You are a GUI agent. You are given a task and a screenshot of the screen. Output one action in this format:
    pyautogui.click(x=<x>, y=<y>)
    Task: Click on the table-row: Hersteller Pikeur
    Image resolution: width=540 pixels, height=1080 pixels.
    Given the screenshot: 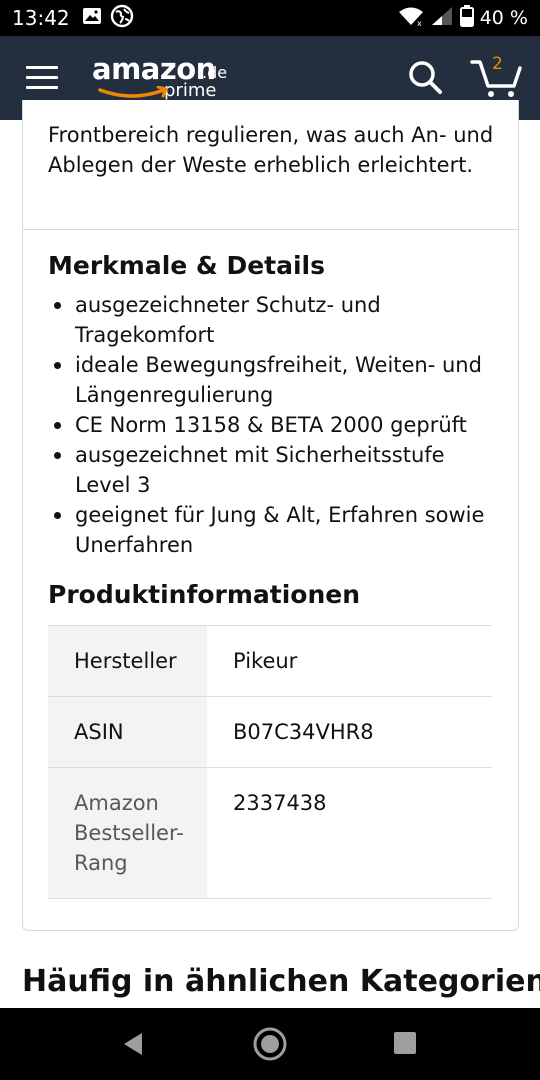 What is the action you would take?
    pyautogui.click(x=270, y=661)
    